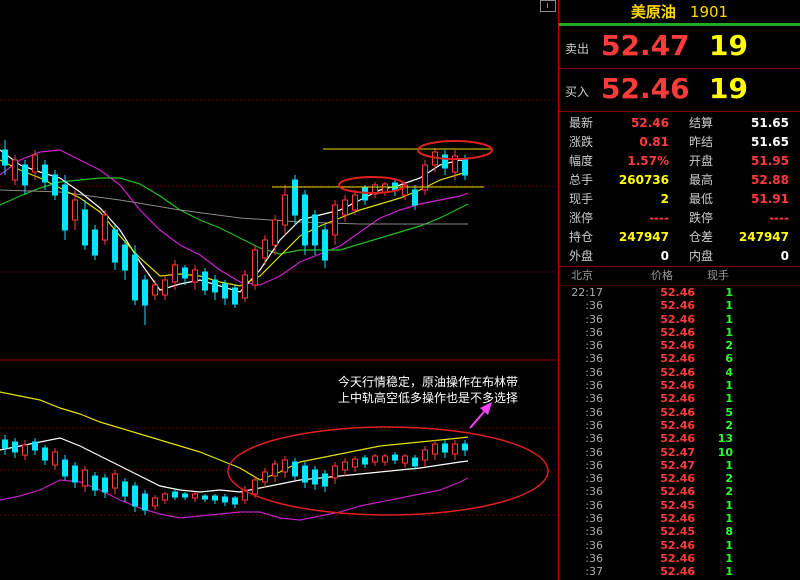  Describe the element at coordinates (729, 372) in the screenshot. I see `tick-volume: 4` at that location.